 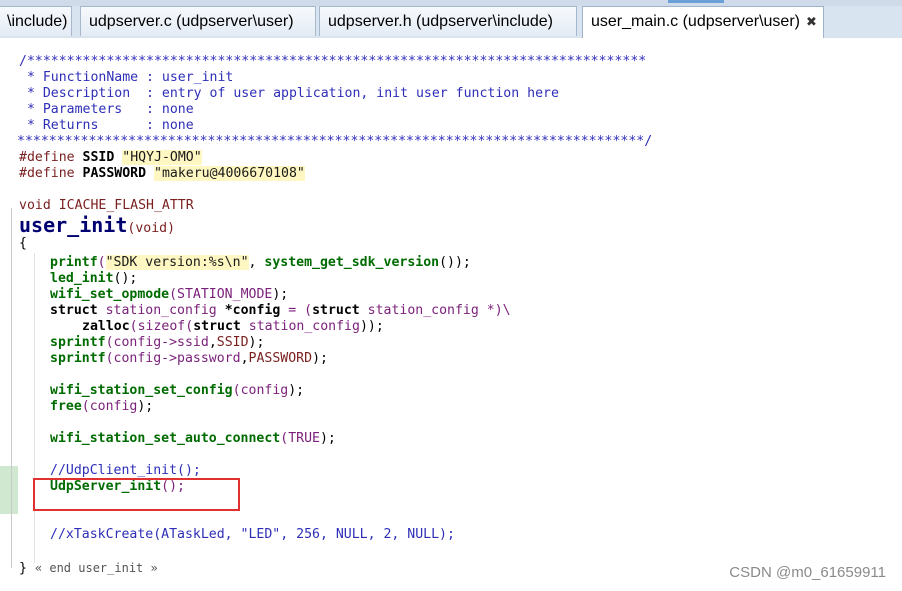 I want to click on indent-guide, so click(x=34, y=408).